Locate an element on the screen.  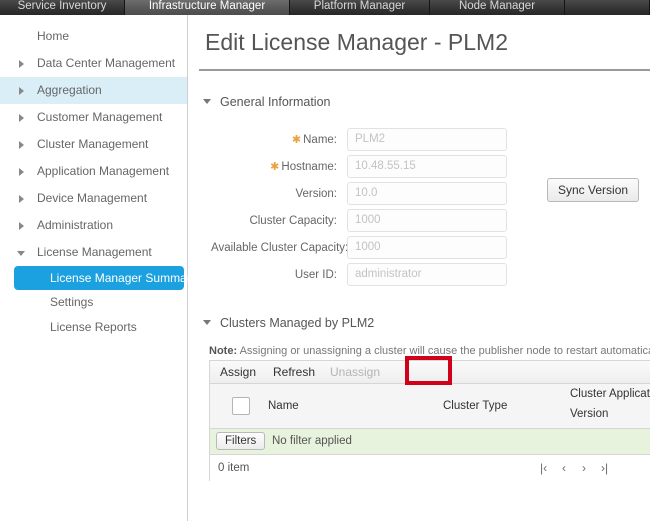
sidebar-item-cluster-management: Cluster Management is located at coordinates (93, 144).